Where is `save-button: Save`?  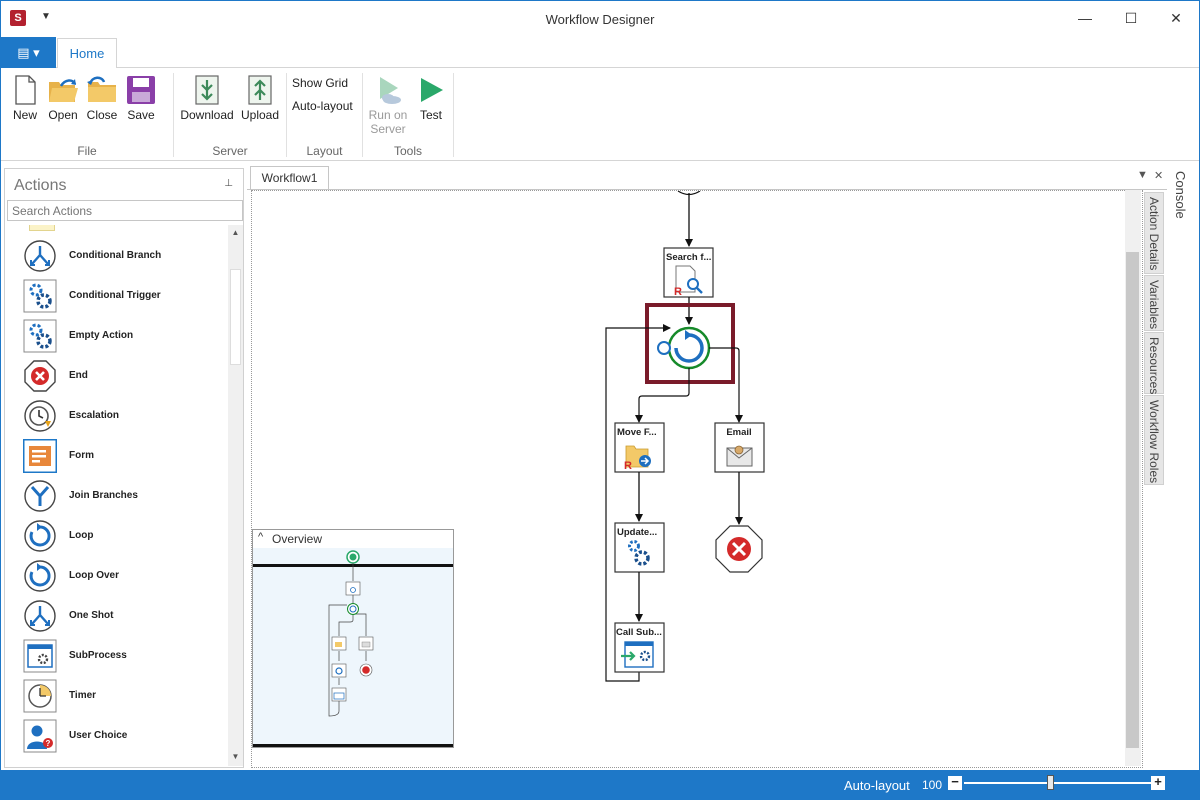
save-button: Save is located at coordinates (141, 98).